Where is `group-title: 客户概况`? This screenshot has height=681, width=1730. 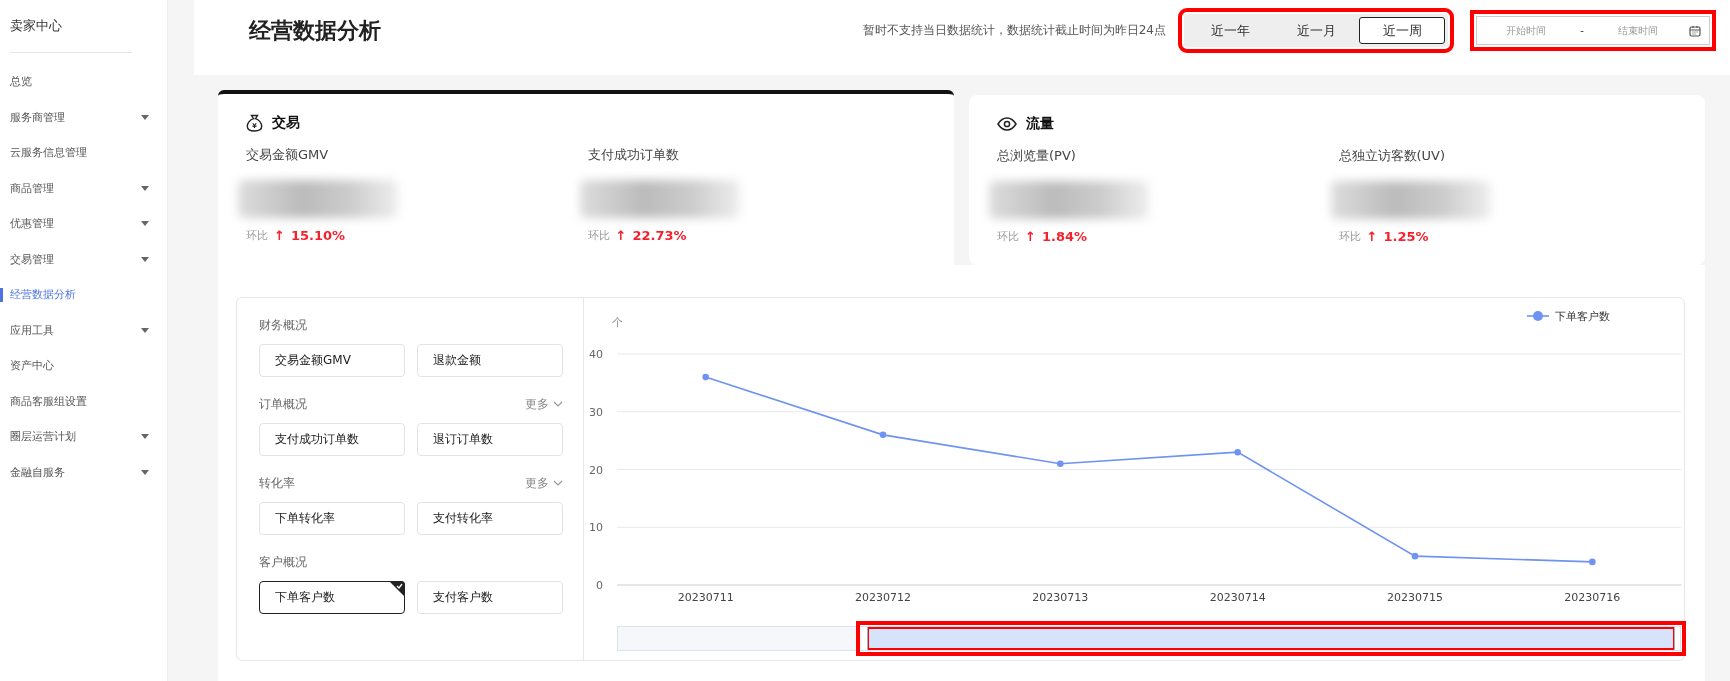 group-title: 客户概况 is located at coordinates (283, 562).